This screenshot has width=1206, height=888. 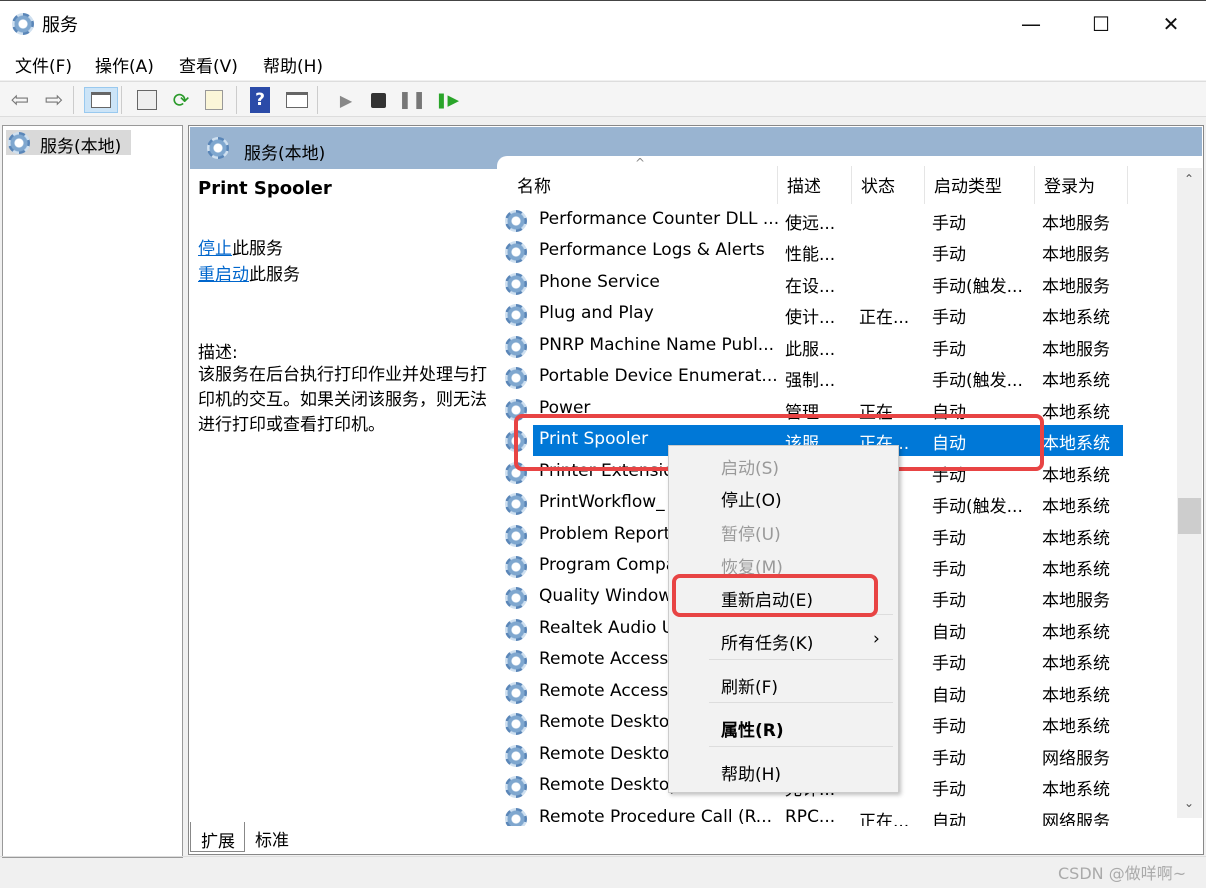 What do you see at coordinates (346, 100) in the screenshot?
I see `start-icon: ▶` at bounding box center [346, 100].